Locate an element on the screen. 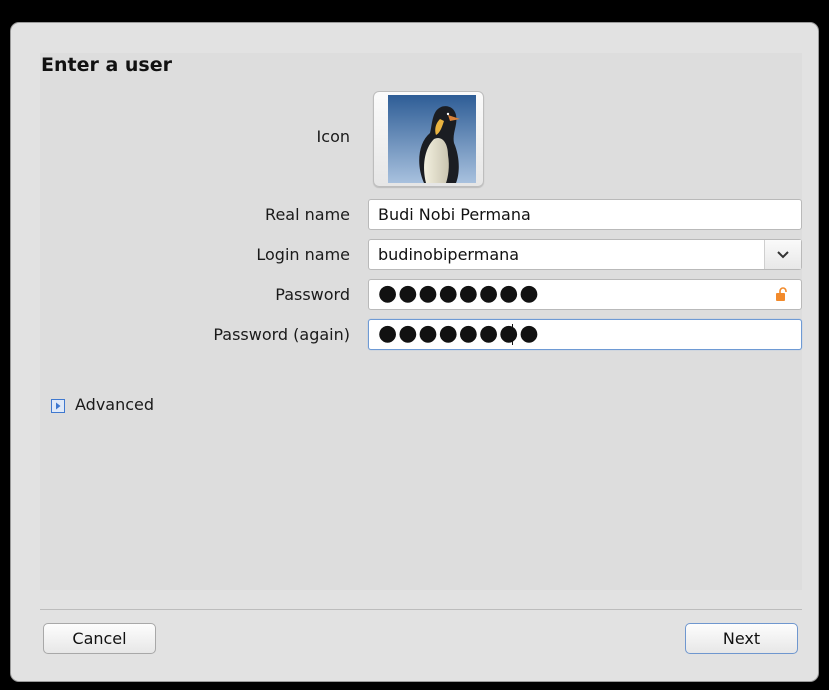 This screenshot has width=829, height=690. icon-label: Icon is located at coordinates (333, 136).